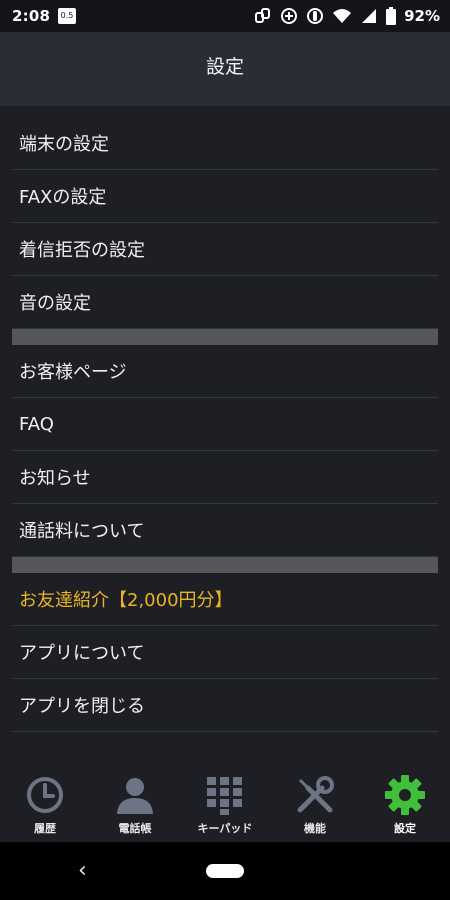 This screenshot has width=450, height=900. I want to click on person-icon, so click(135, 796).